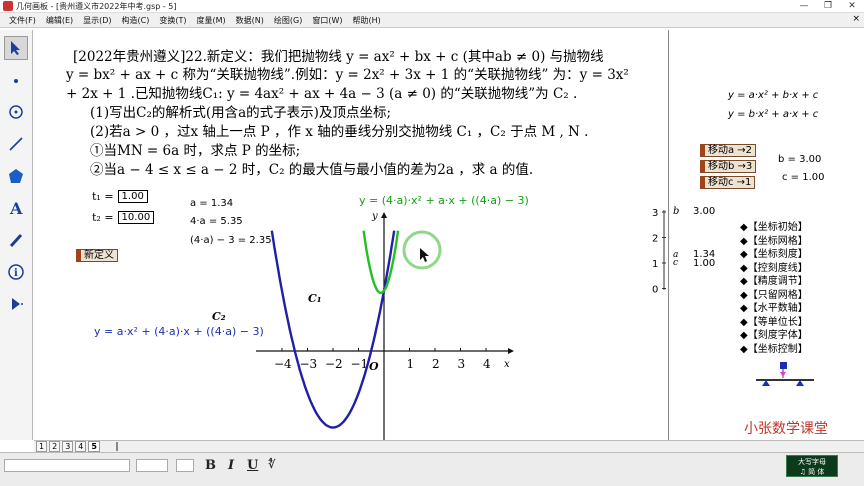 The height and width of the screenshot is (486, 864). Describe the element at coordinates (152, 465) in the screenshot. I see `font-size-select` at that location.